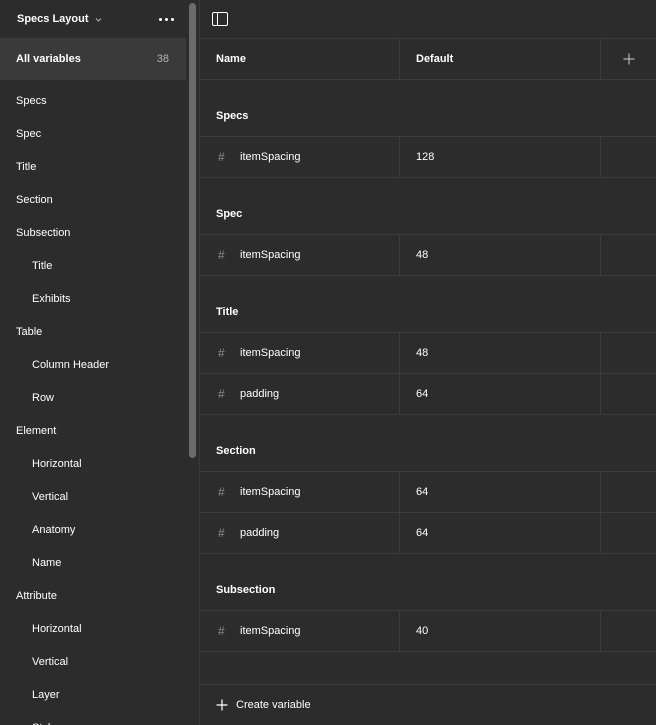 This screenshot has width=656, height=725. Describe the element at coordinates (428, 603) in the screenshot. I see `variable-group: Subsection # itemSpacing 40` at that location.